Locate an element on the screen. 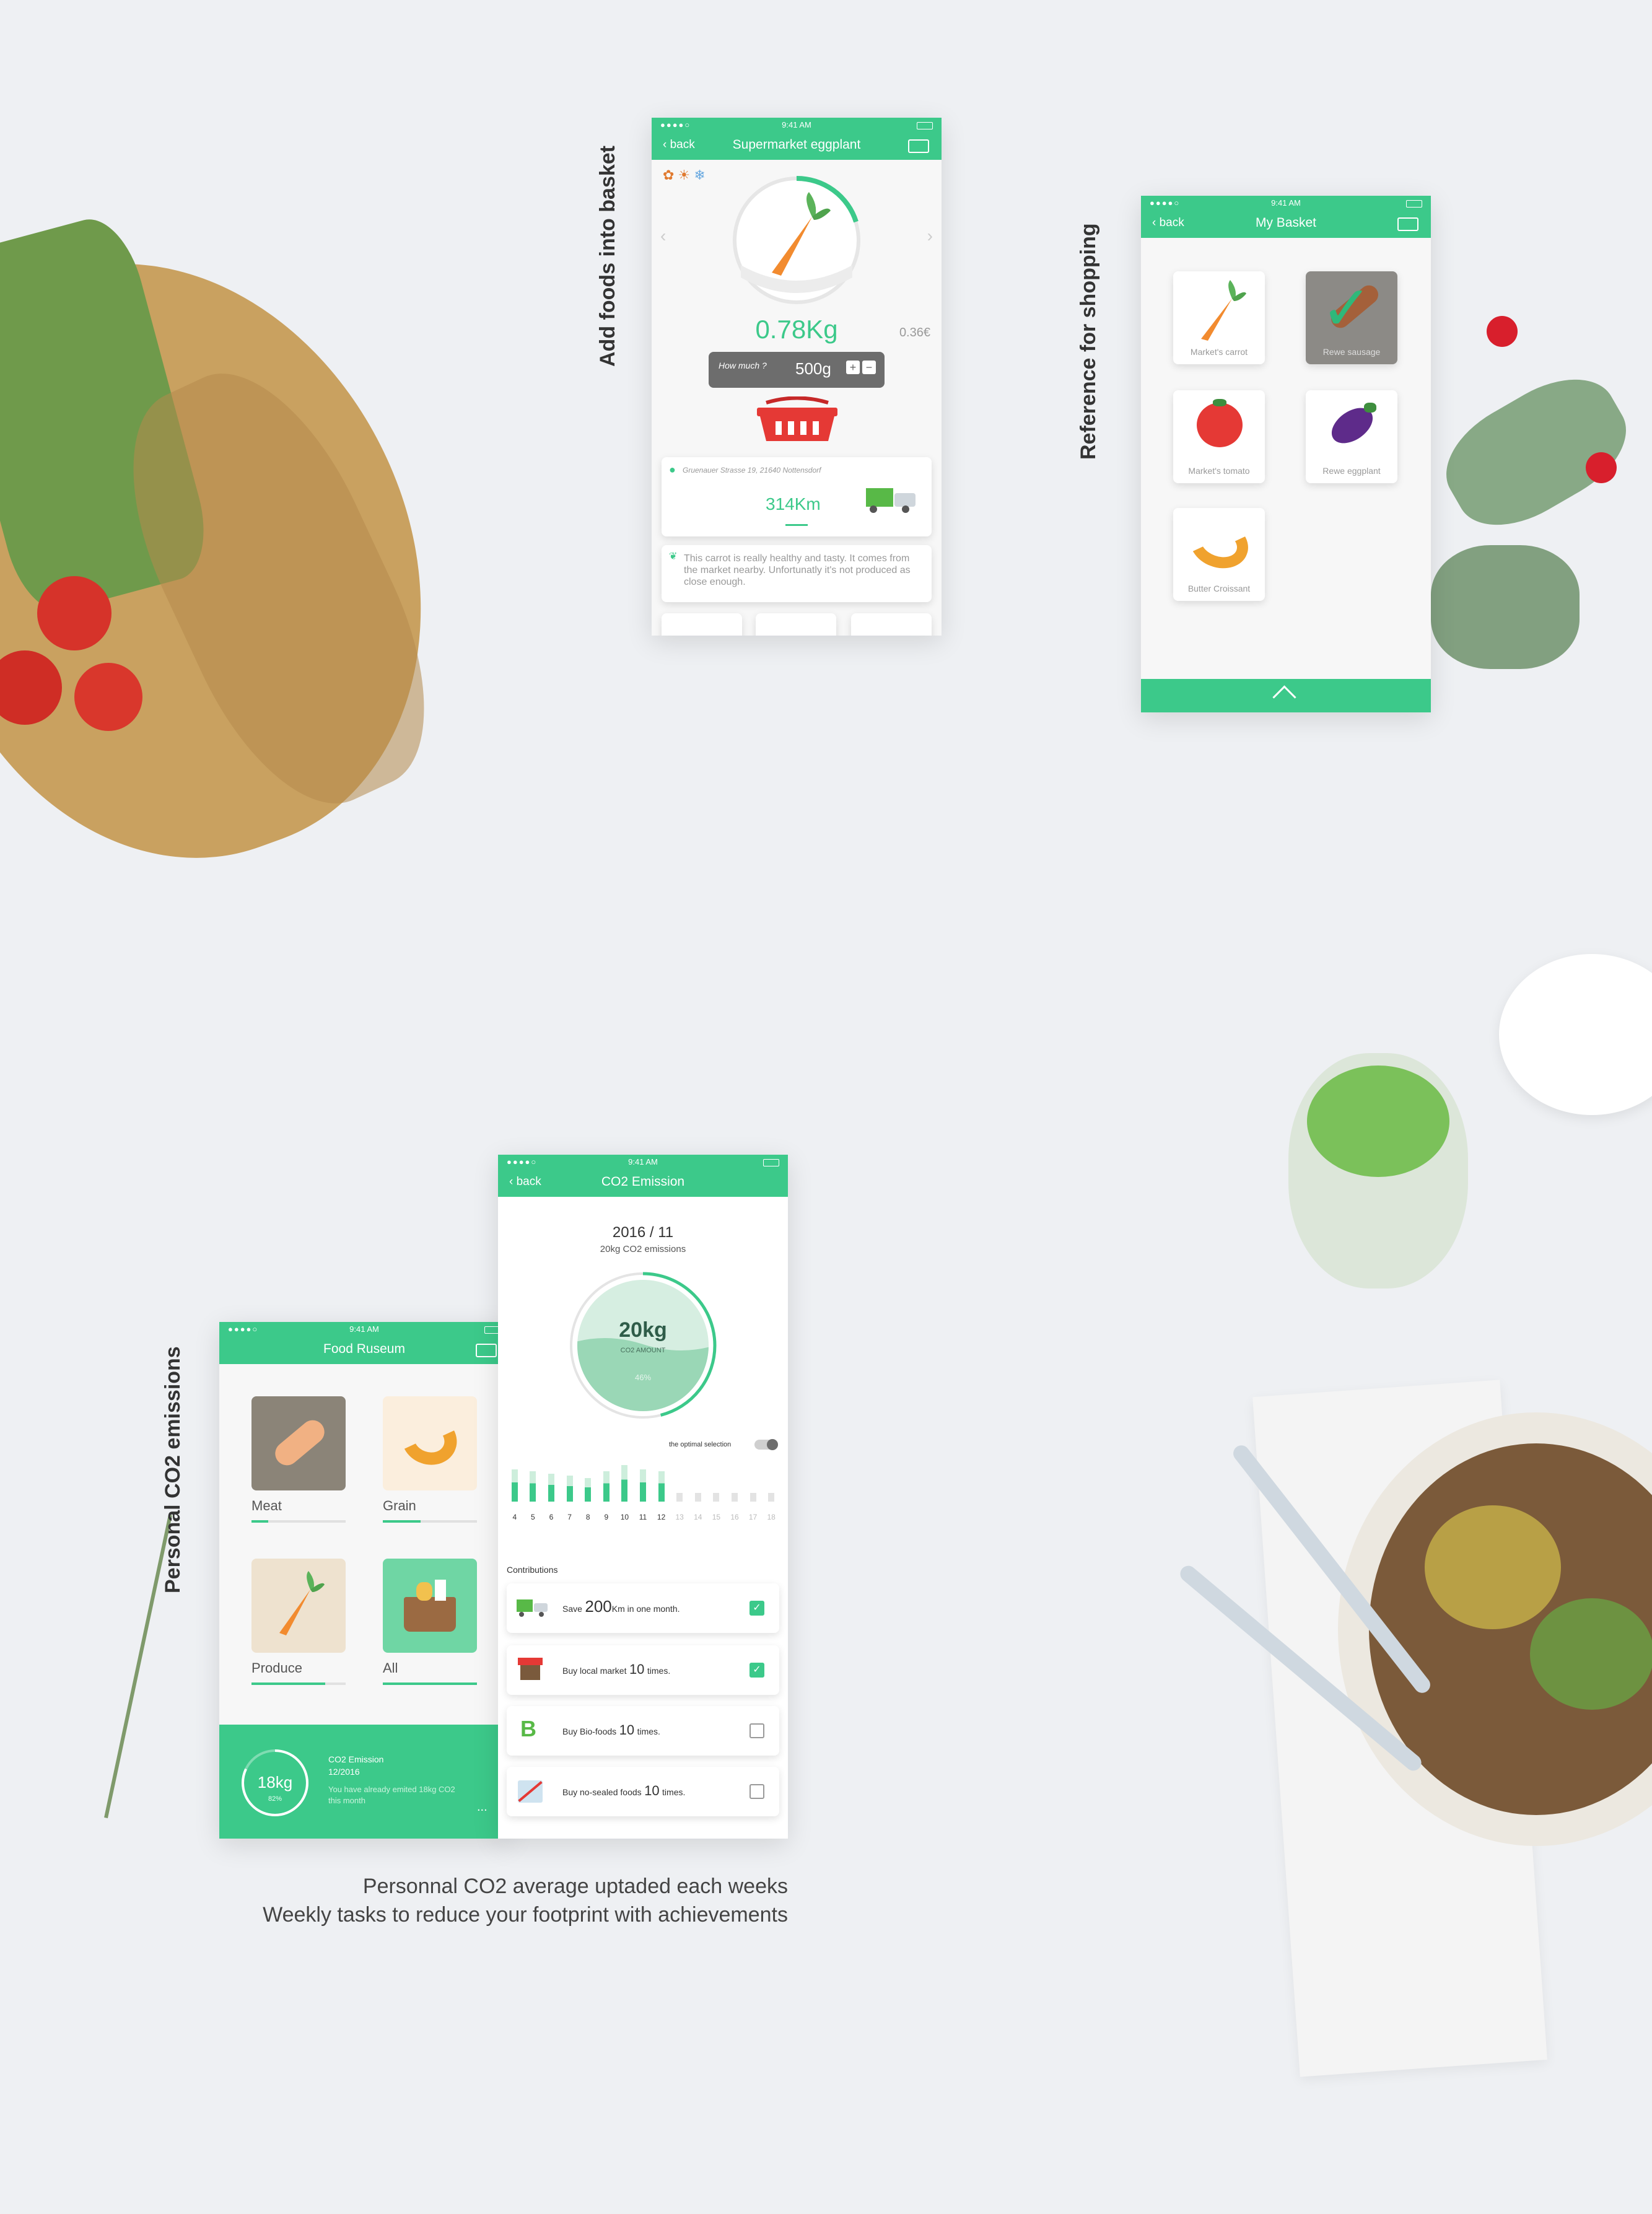 Image resolution: width=1652 pixels, height=2214 pixels. smoothie-photo is located at coordinates (1464, 1127).